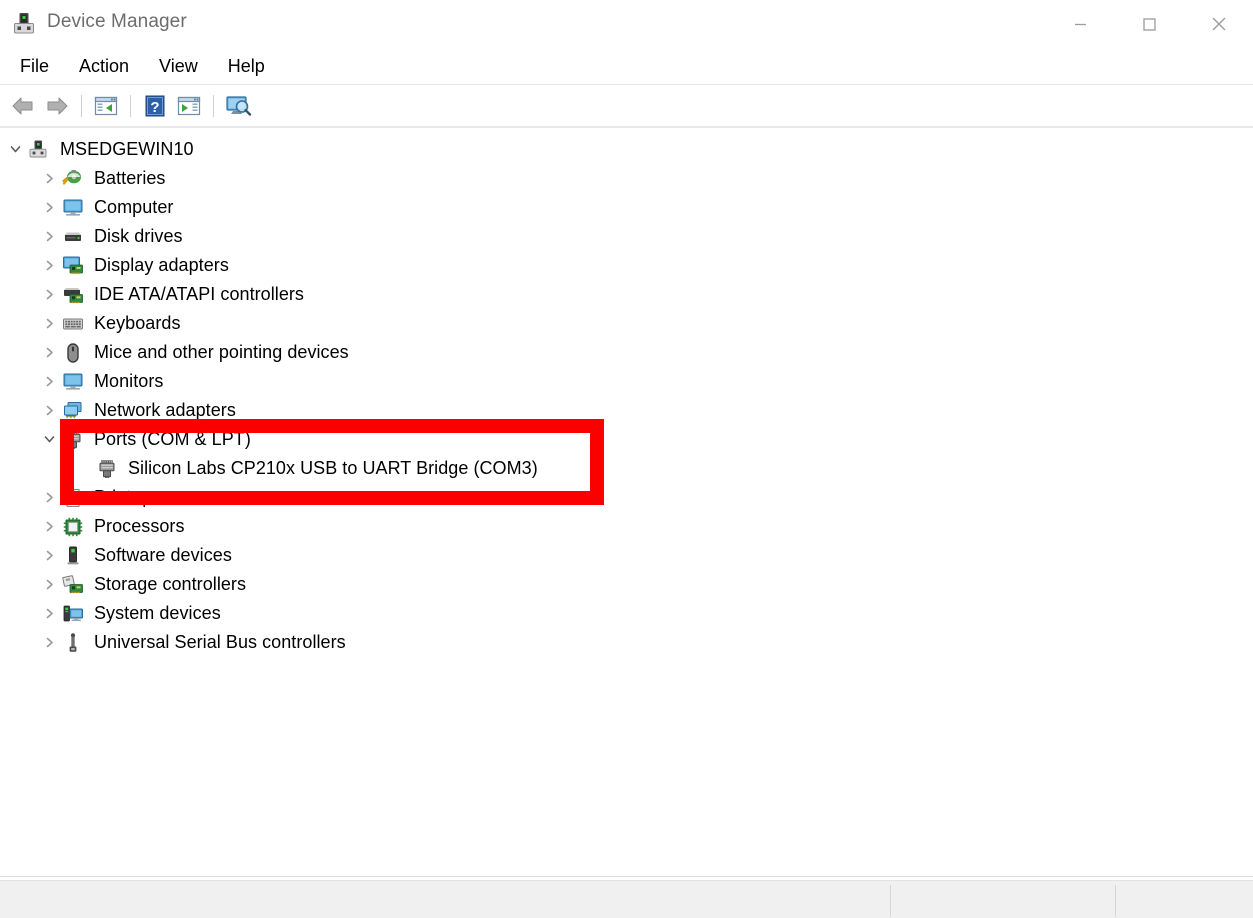 Image resolution: width=1253 pixels, height=918 pixels. I want to click on close-button, so click(1218, 24).